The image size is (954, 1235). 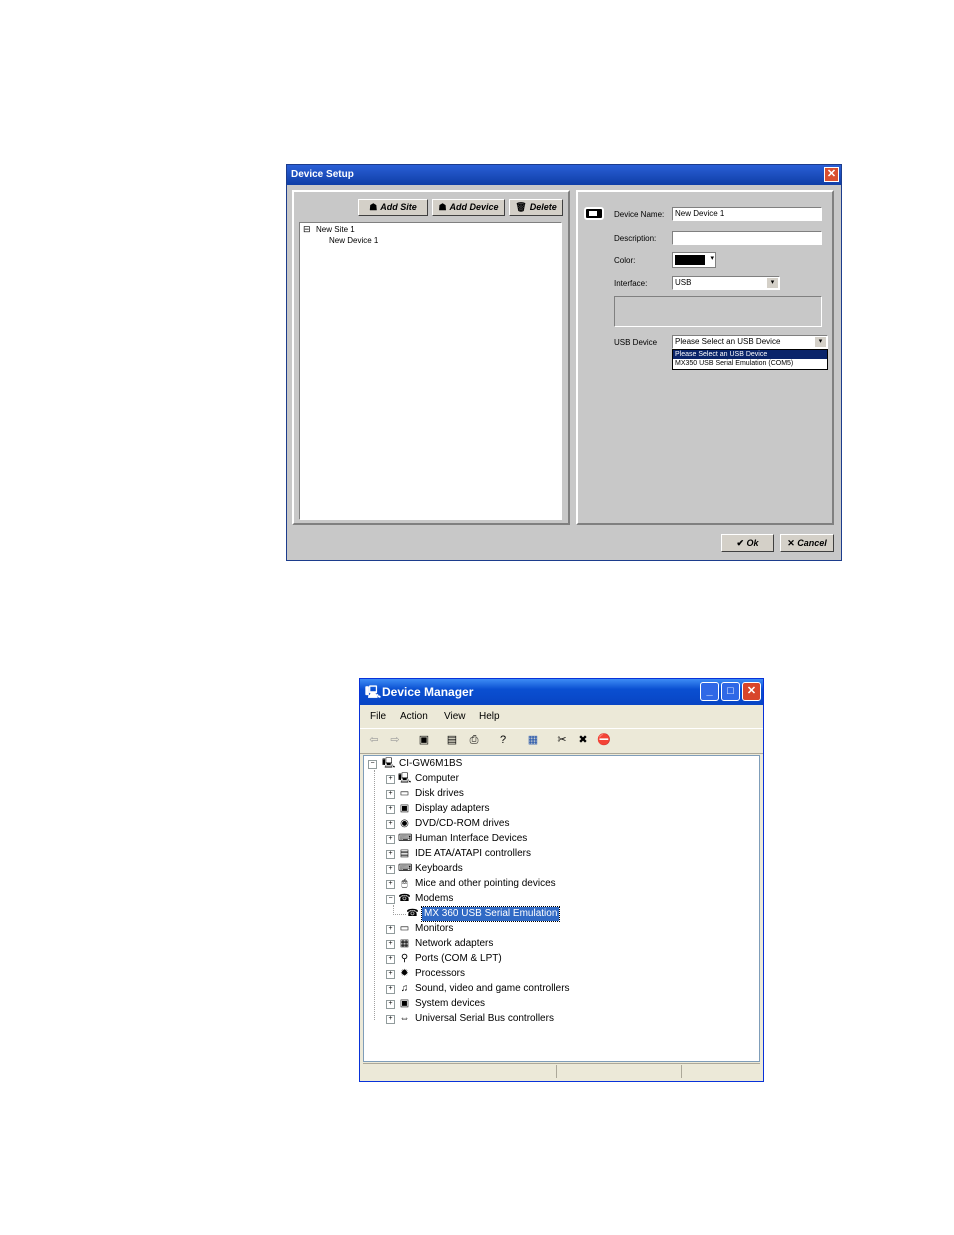 I want to click on minimize-icon: _, so click(x=709, y=691).